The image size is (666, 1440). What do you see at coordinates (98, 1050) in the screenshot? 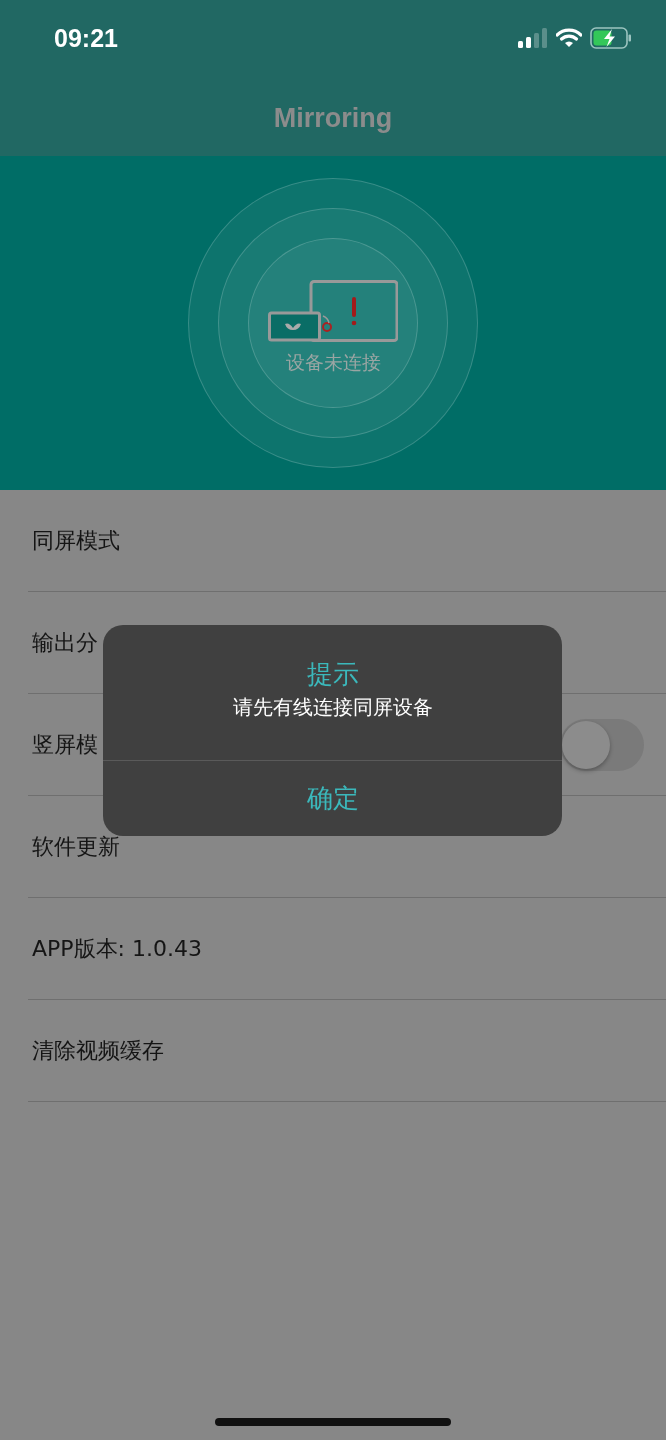
I see `settings-label: 清除视频缓存` at bounding box center [98, 1050].